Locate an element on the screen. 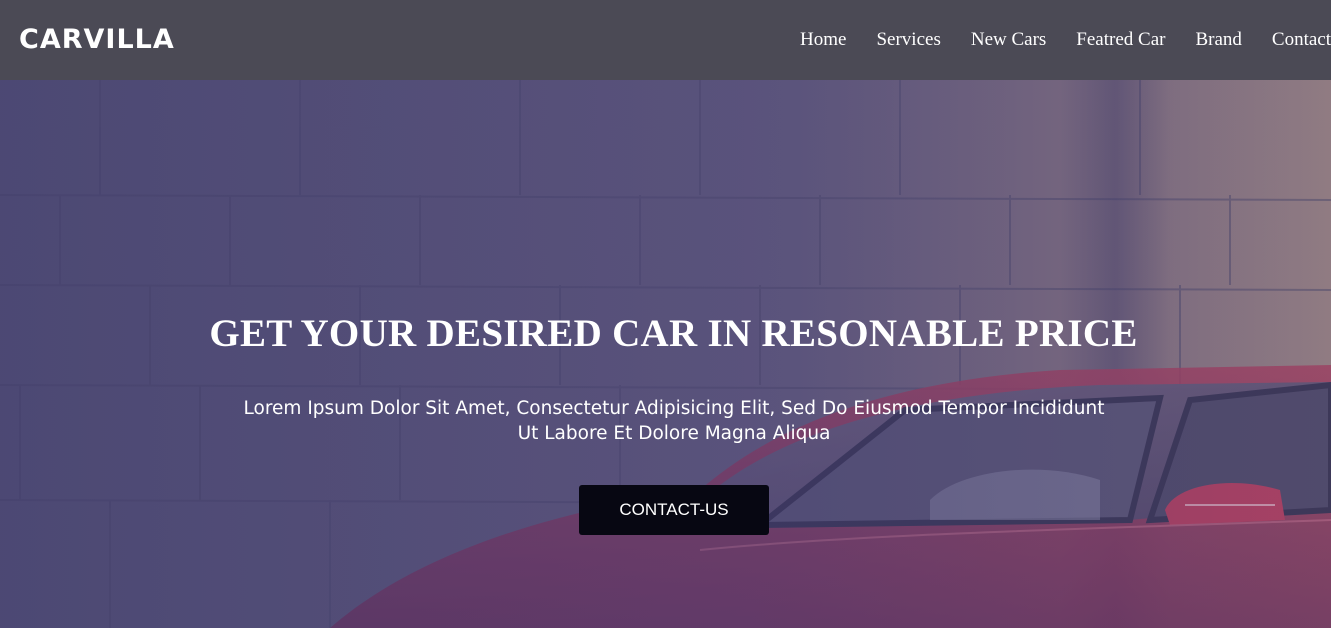  site-logo: CARVILLA is located at coordinates (97, 40).